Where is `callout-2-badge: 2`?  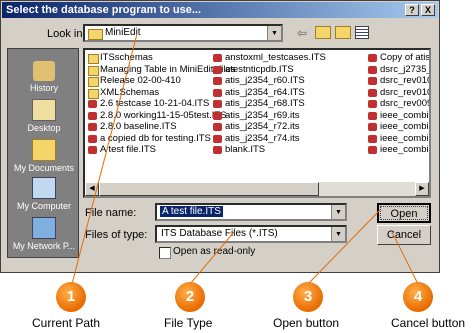
callout-2-badge: 2 is located at coordinates (190, 297).